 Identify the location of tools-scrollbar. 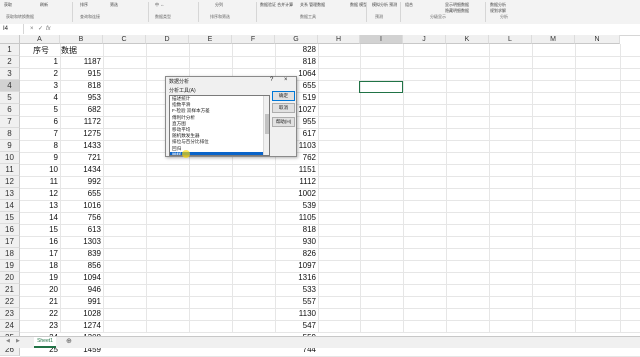
(266, 125).